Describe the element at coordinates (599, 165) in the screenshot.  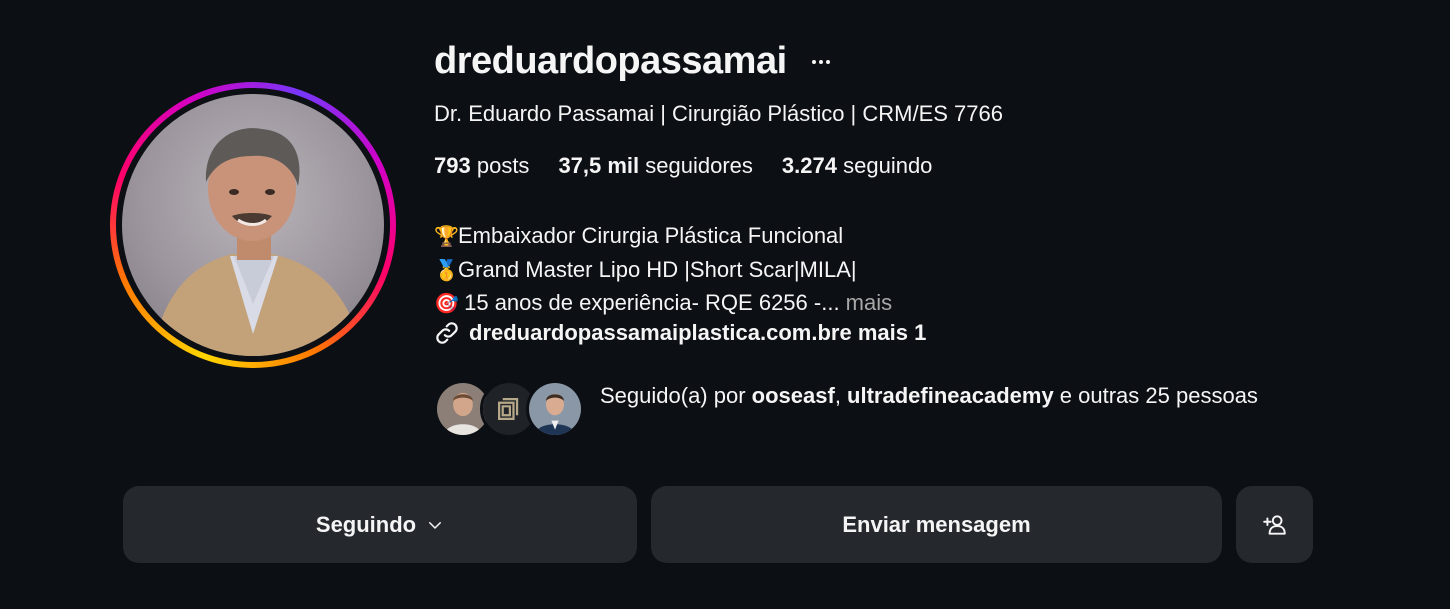
I see `followers-count: 37,5 mil` at that location.